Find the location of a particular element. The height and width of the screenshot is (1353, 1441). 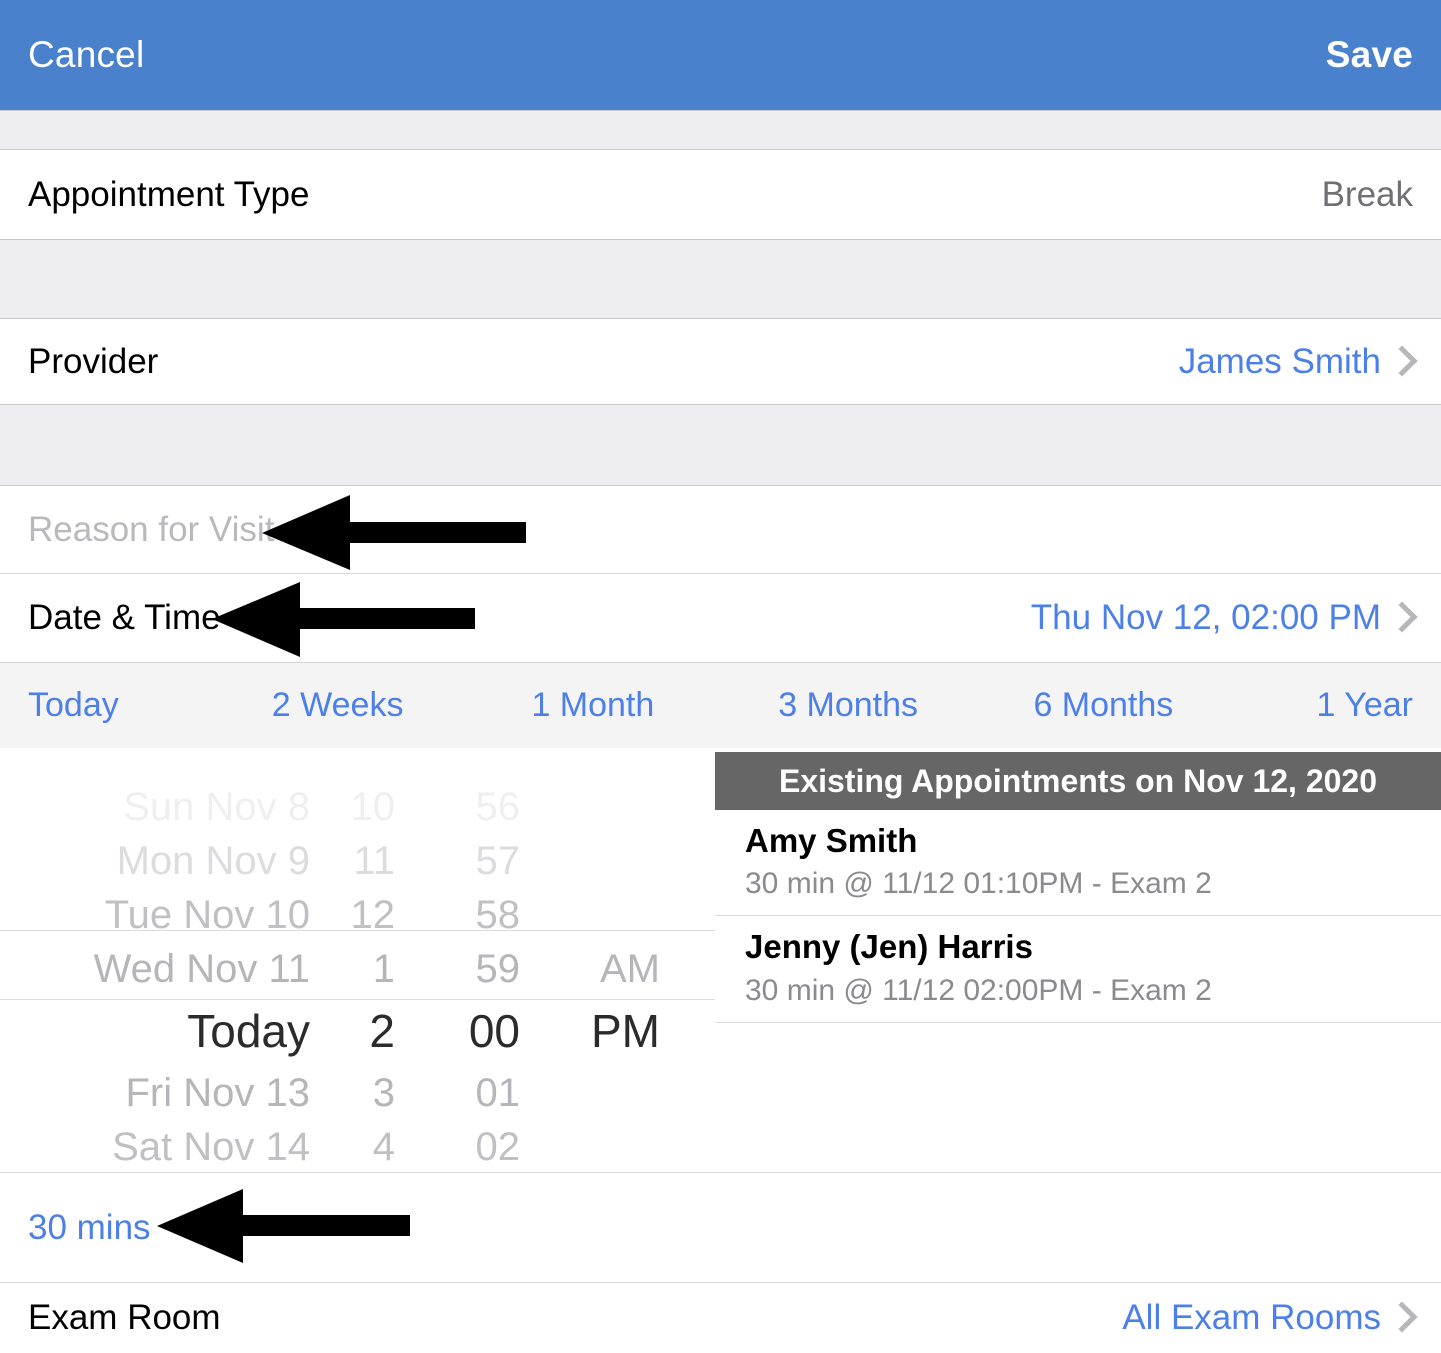

exam-room-value-wrap: All Exam Rooms is located at coordinates (1270, 1318).